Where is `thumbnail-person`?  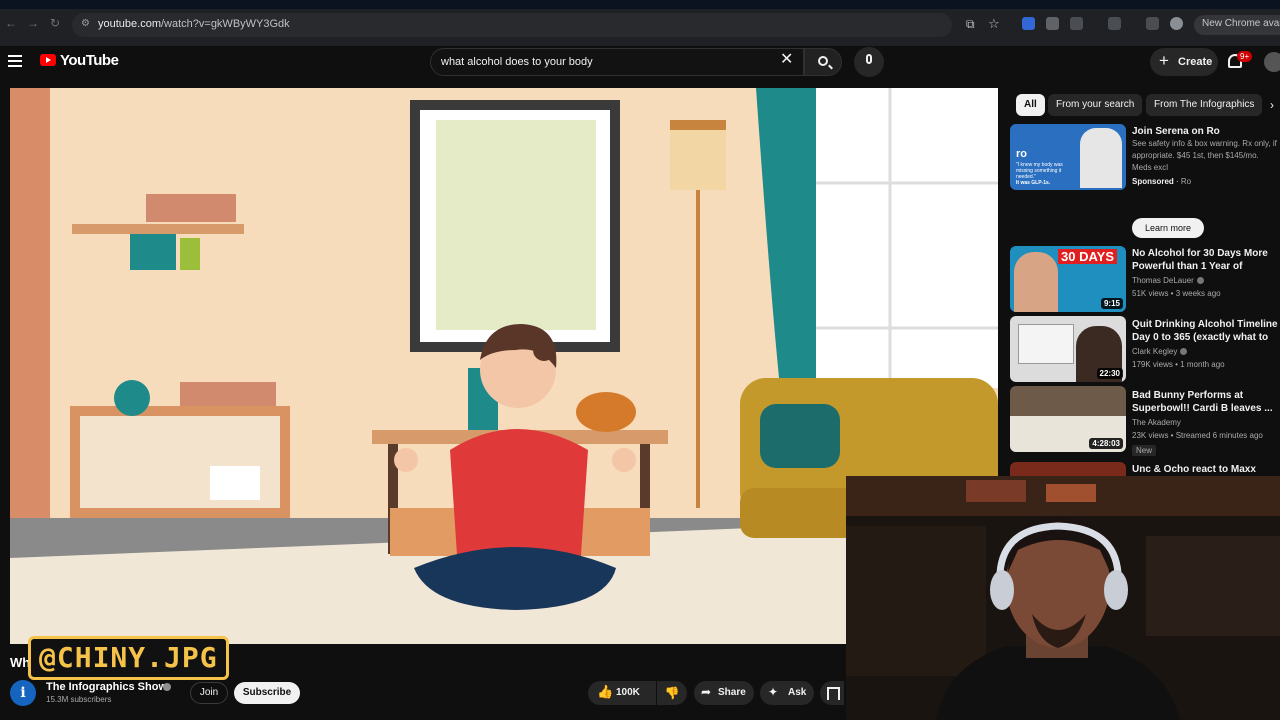 thumbnail-person is located at coordinates (1036, 282).